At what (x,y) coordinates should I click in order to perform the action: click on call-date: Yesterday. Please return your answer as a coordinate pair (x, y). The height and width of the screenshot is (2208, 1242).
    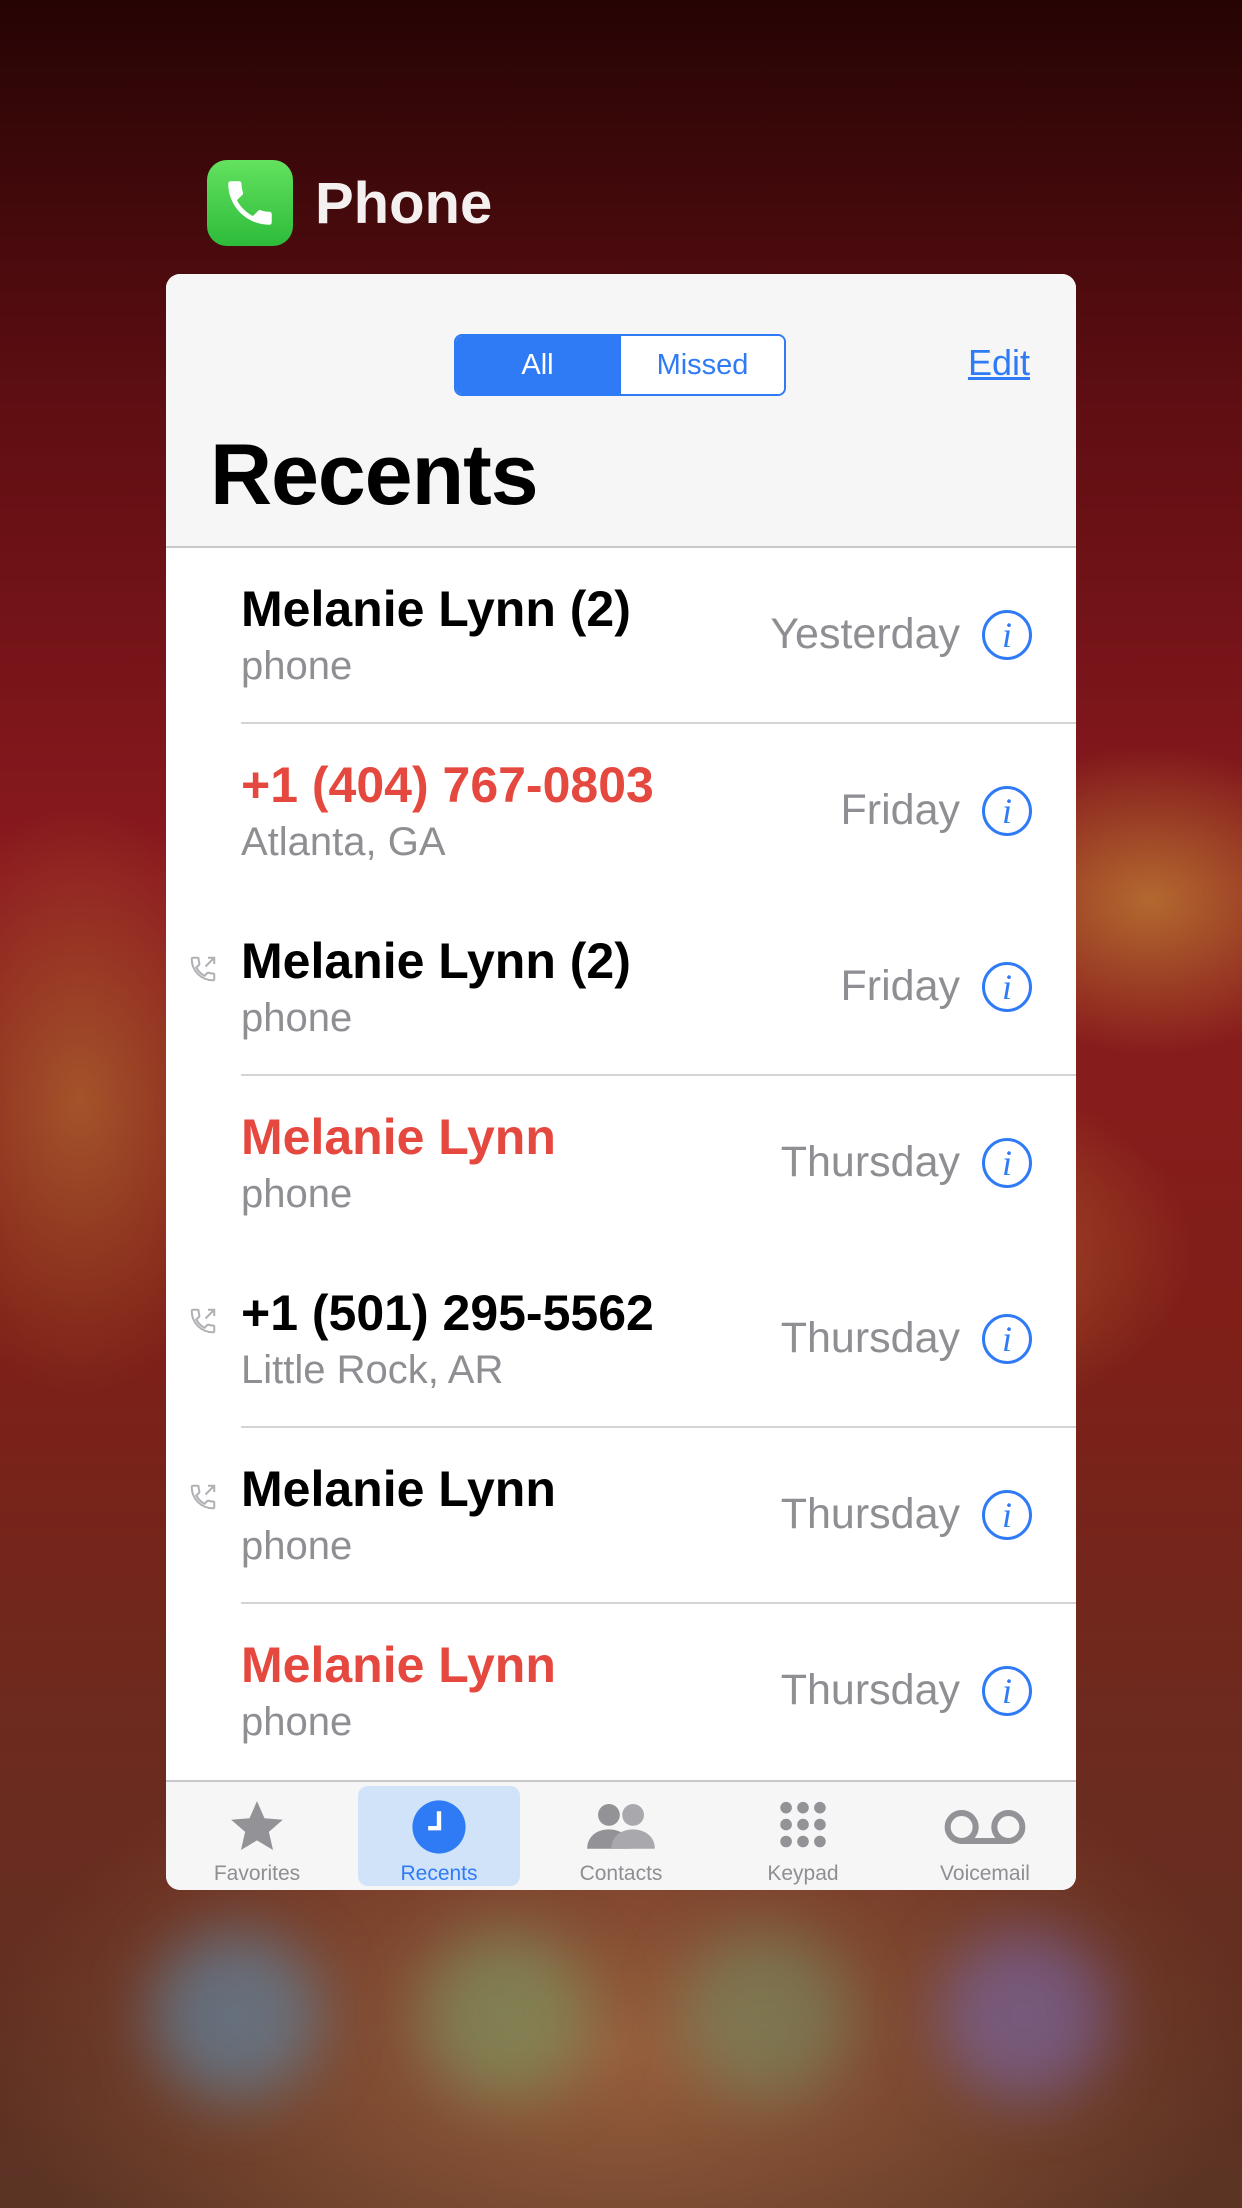
    Looking at the image, I should click on (865, 634).